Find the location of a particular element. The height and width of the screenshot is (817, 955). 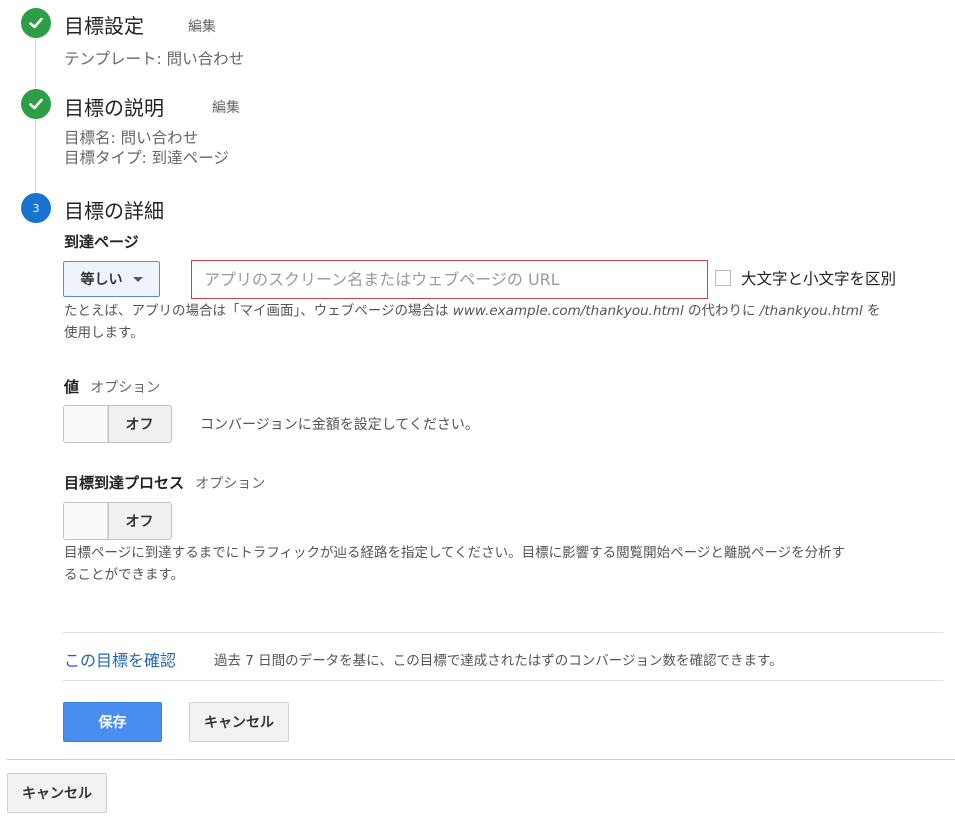

step-title-goal-details: 目標の詳細 is located at coordinates (114, 211).